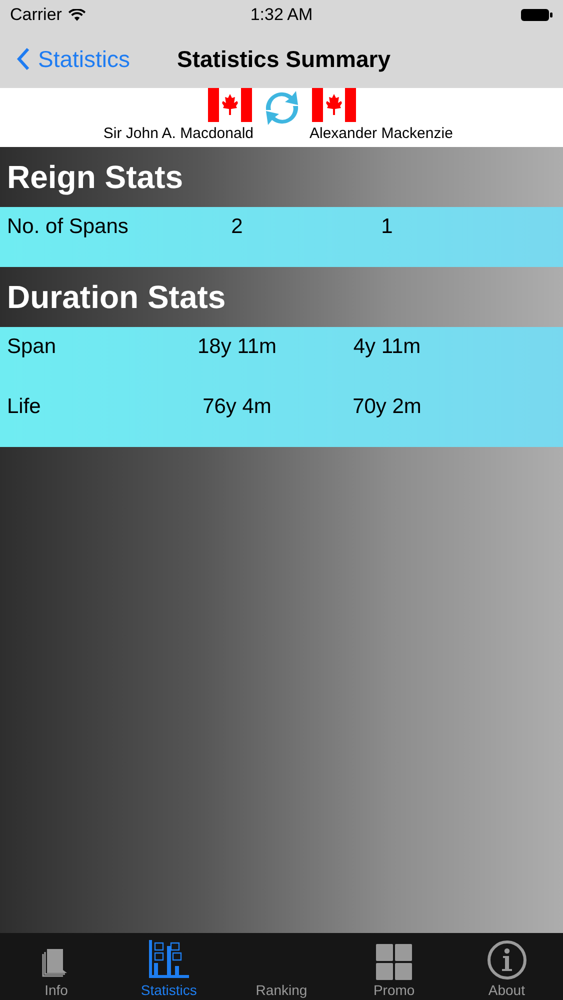  I want to click on screen-title: Statistics Summary, so click(283, 59).